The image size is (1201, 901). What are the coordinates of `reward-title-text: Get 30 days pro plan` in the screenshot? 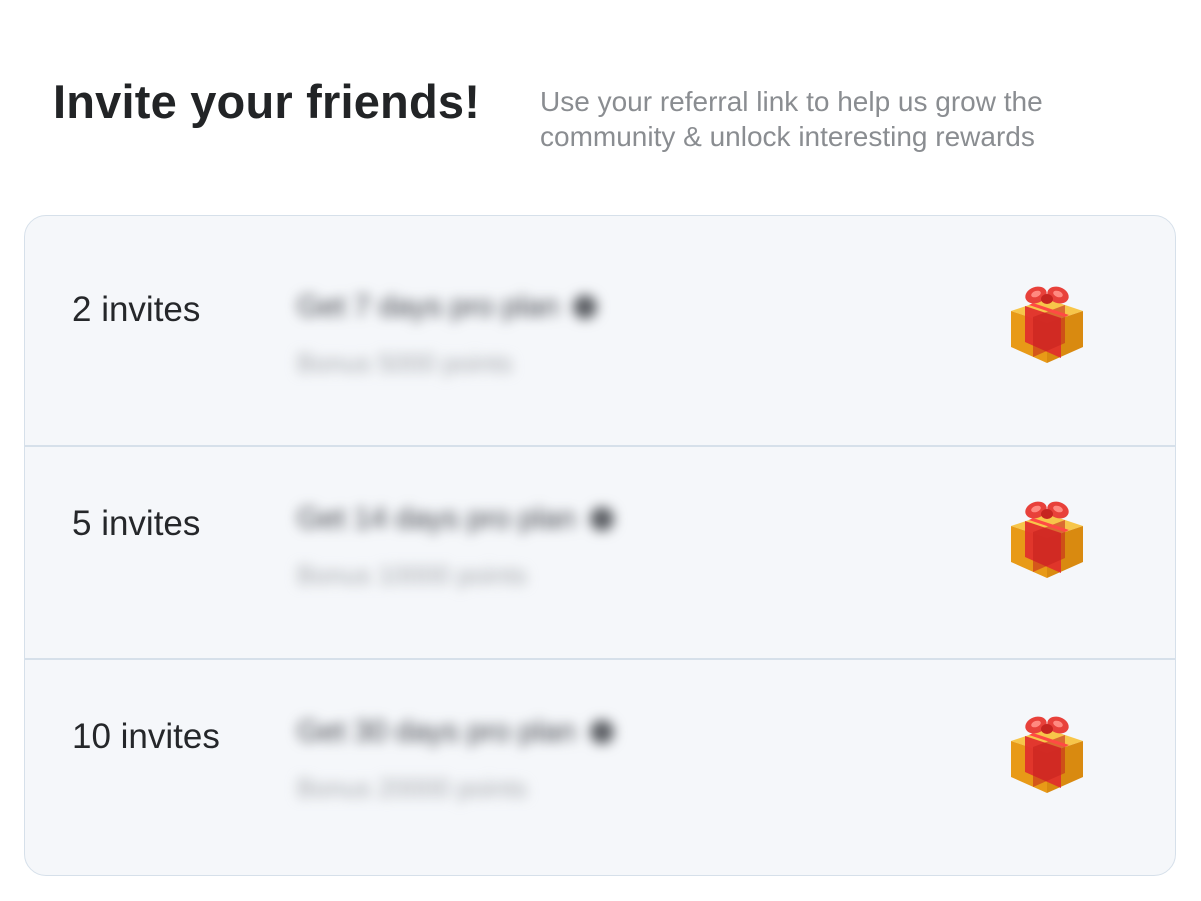 It's located at (436, 731).